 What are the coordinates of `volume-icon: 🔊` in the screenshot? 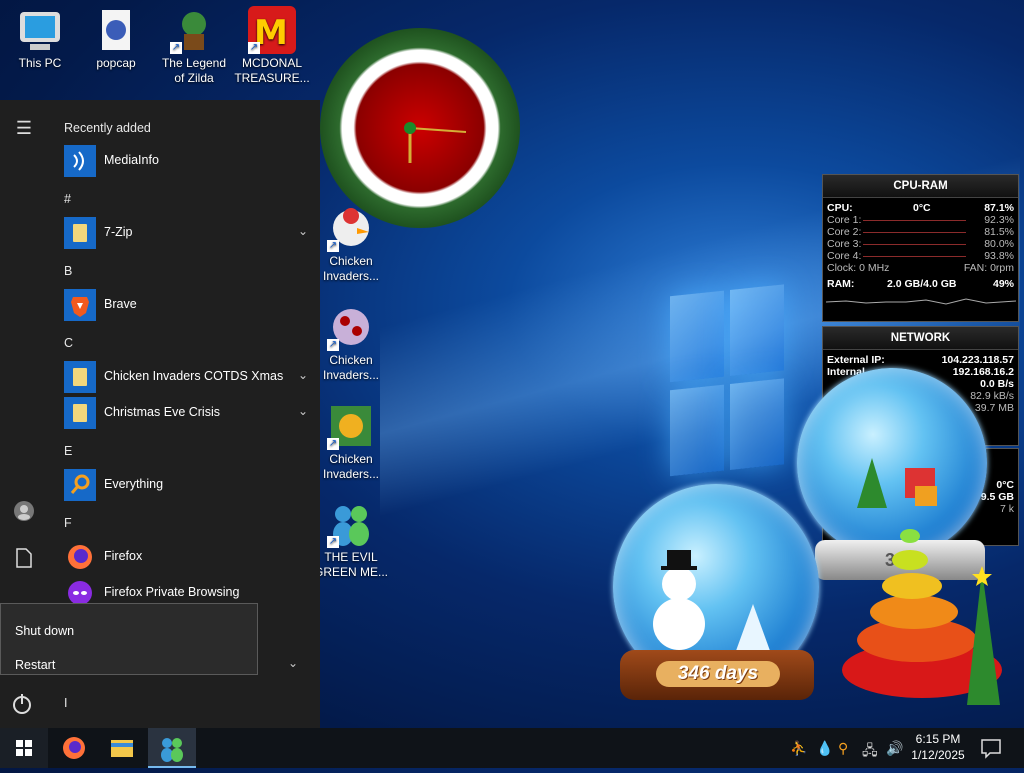 It's located at (894, 748).